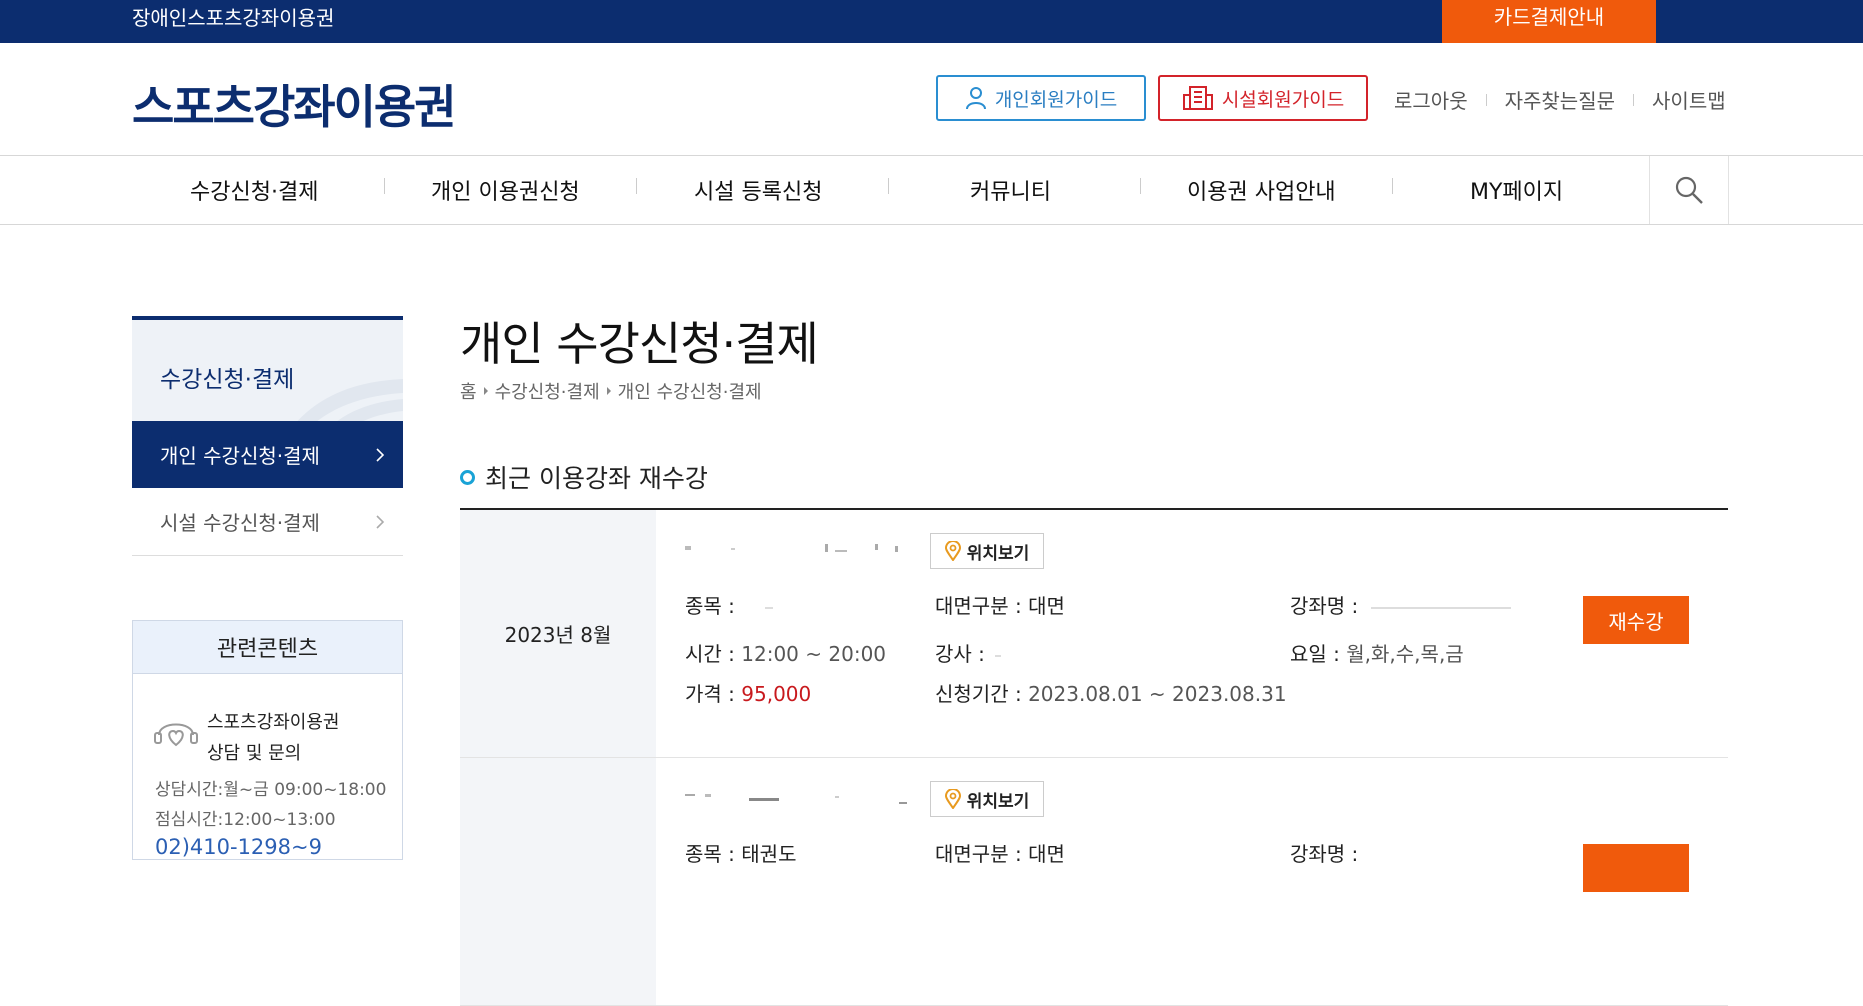 The width and height of the screenshot is (1863, 1006). I want to click on consult-line: 상담 및 문의, so click(254, 753).